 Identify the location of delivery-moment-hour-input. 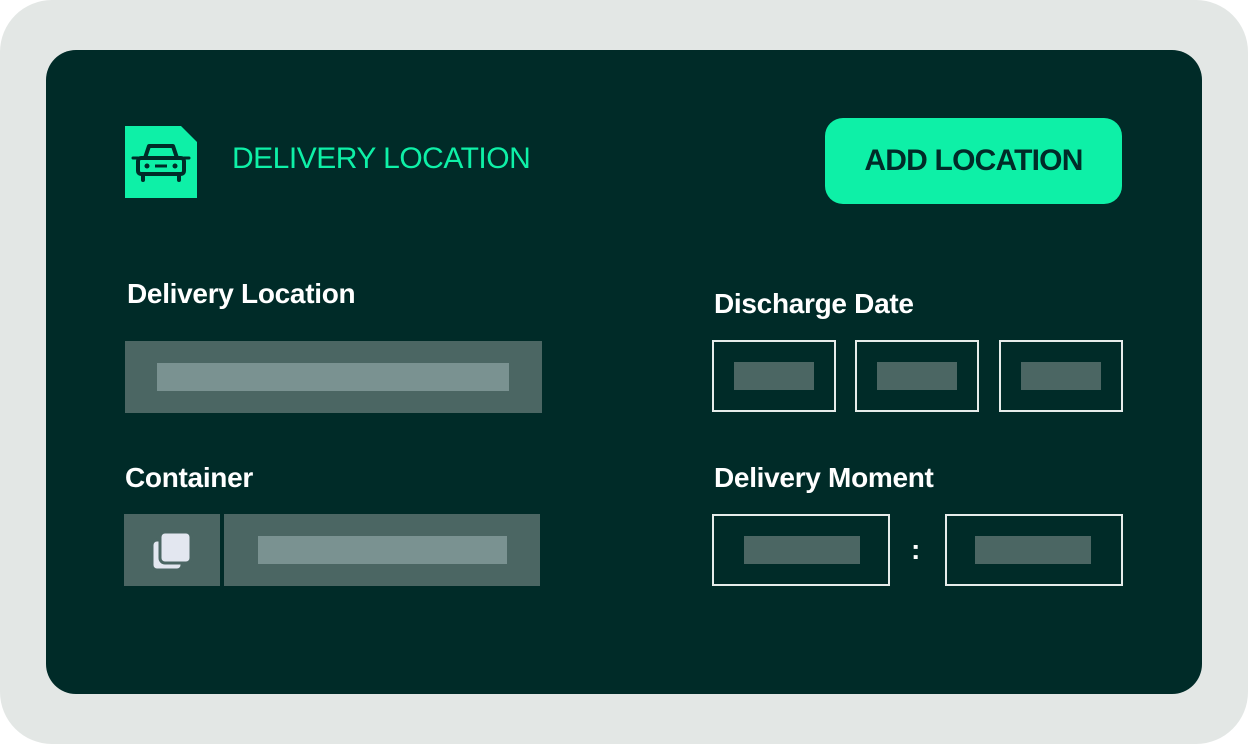
(801, 550).